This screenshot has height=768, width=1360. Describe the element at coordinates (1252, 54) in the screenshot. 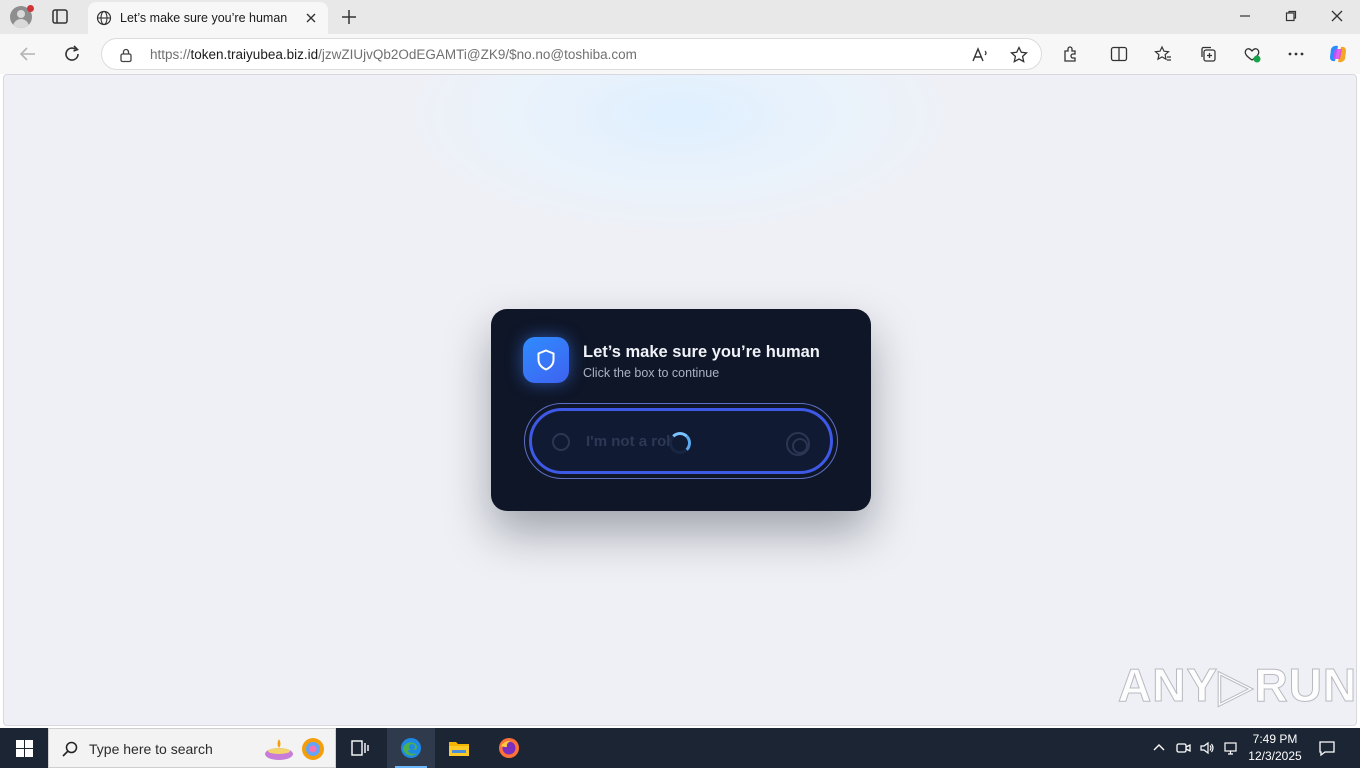

I see `browser-essentials-icon` at that location.